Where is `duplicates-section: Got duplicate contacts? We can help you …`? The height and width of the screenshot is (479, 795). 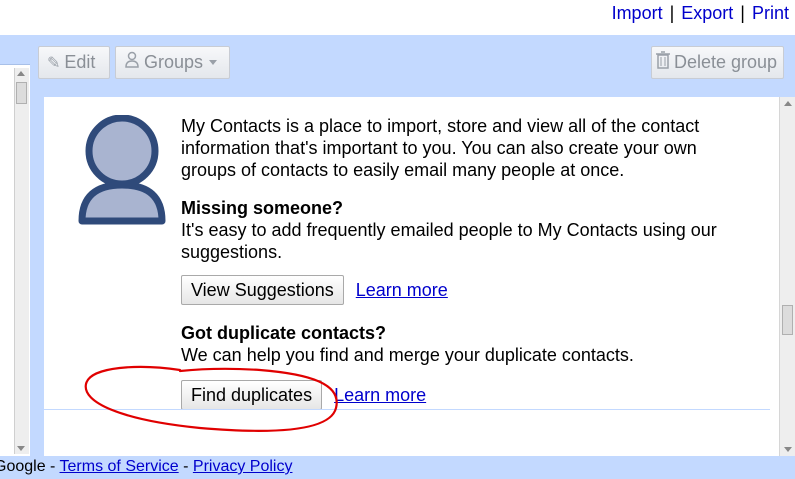 duplicates-section: Got duplicate contacts? We can help you … is located at coordinates (461, 344).